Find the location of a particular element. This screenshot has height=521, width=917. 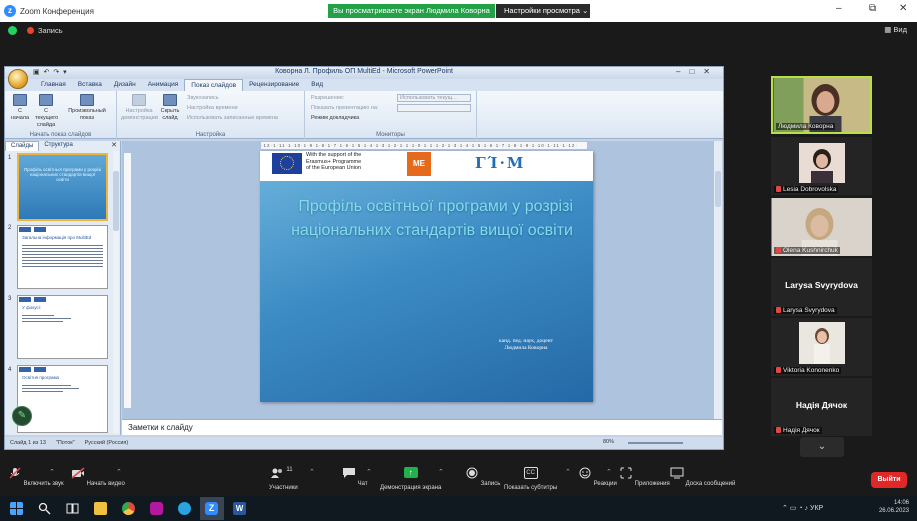

video-options-chevron-up-icon: ⌃ is located at coordinates (119, 472).